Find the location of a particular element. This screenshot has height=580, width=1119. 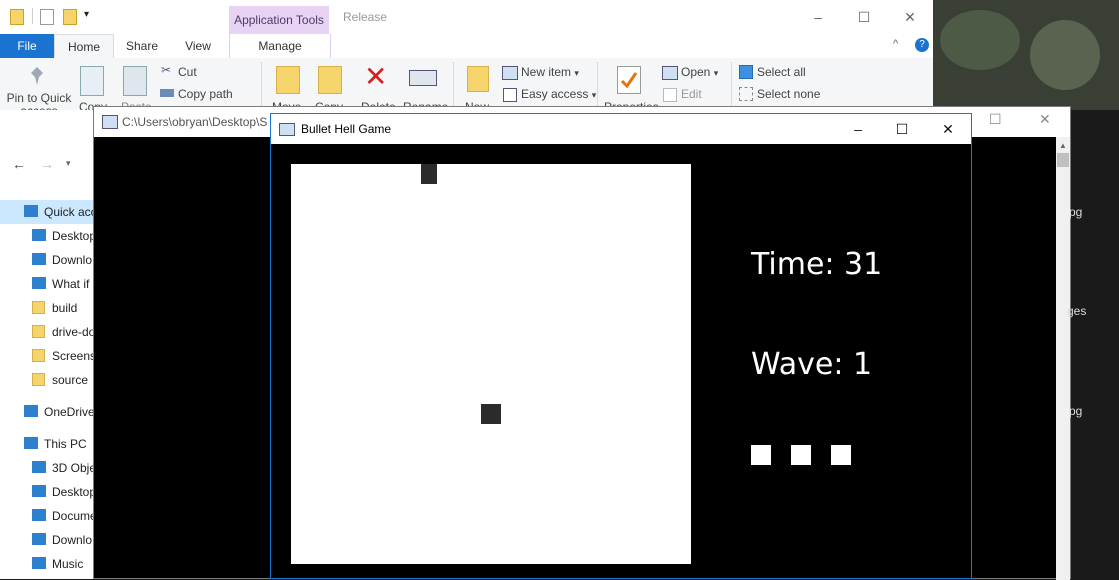

help-icon: ? is located at coordinates (922, 45).